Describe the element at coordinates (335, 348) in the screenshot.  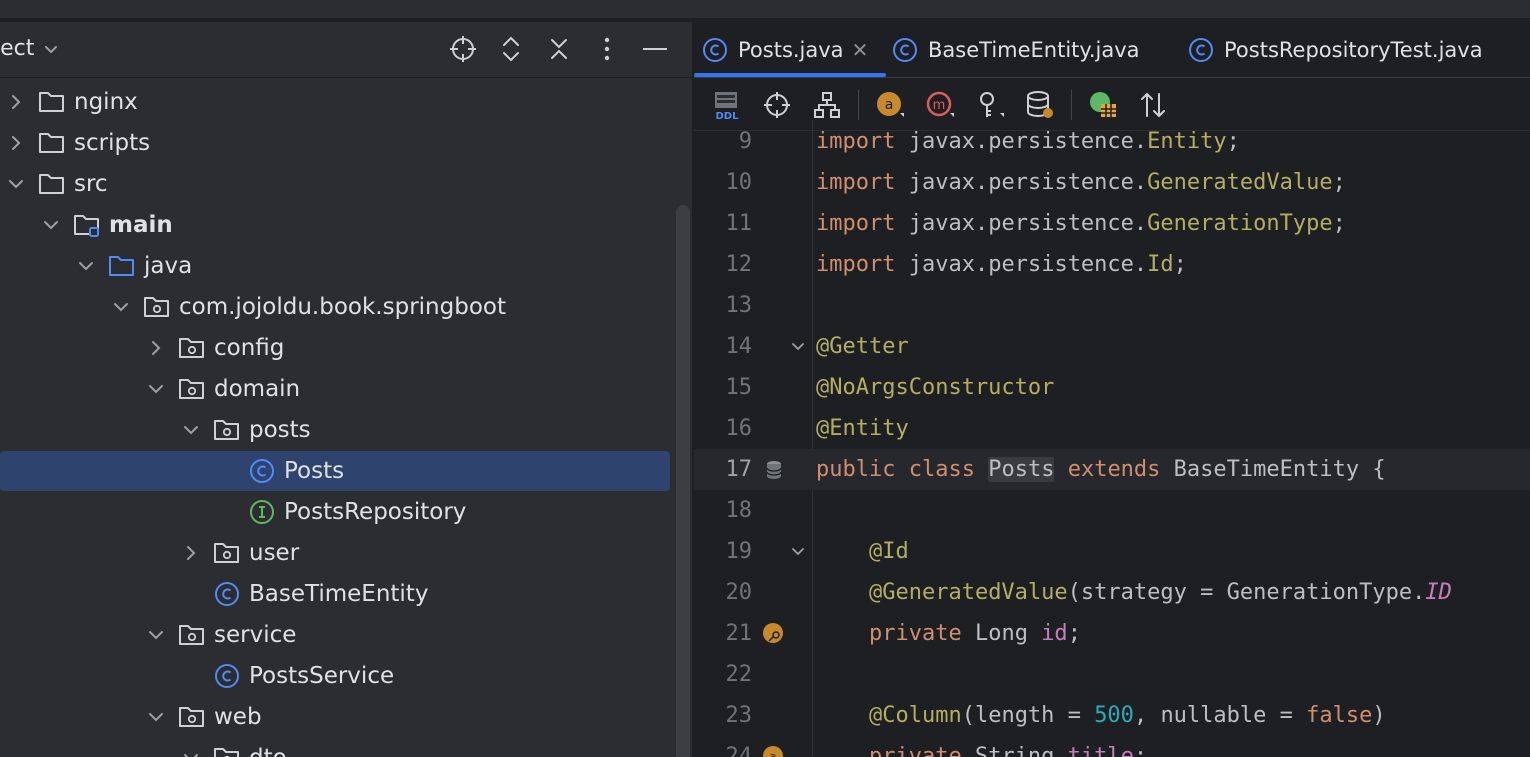
I see `tree-item-config: config` at that location.